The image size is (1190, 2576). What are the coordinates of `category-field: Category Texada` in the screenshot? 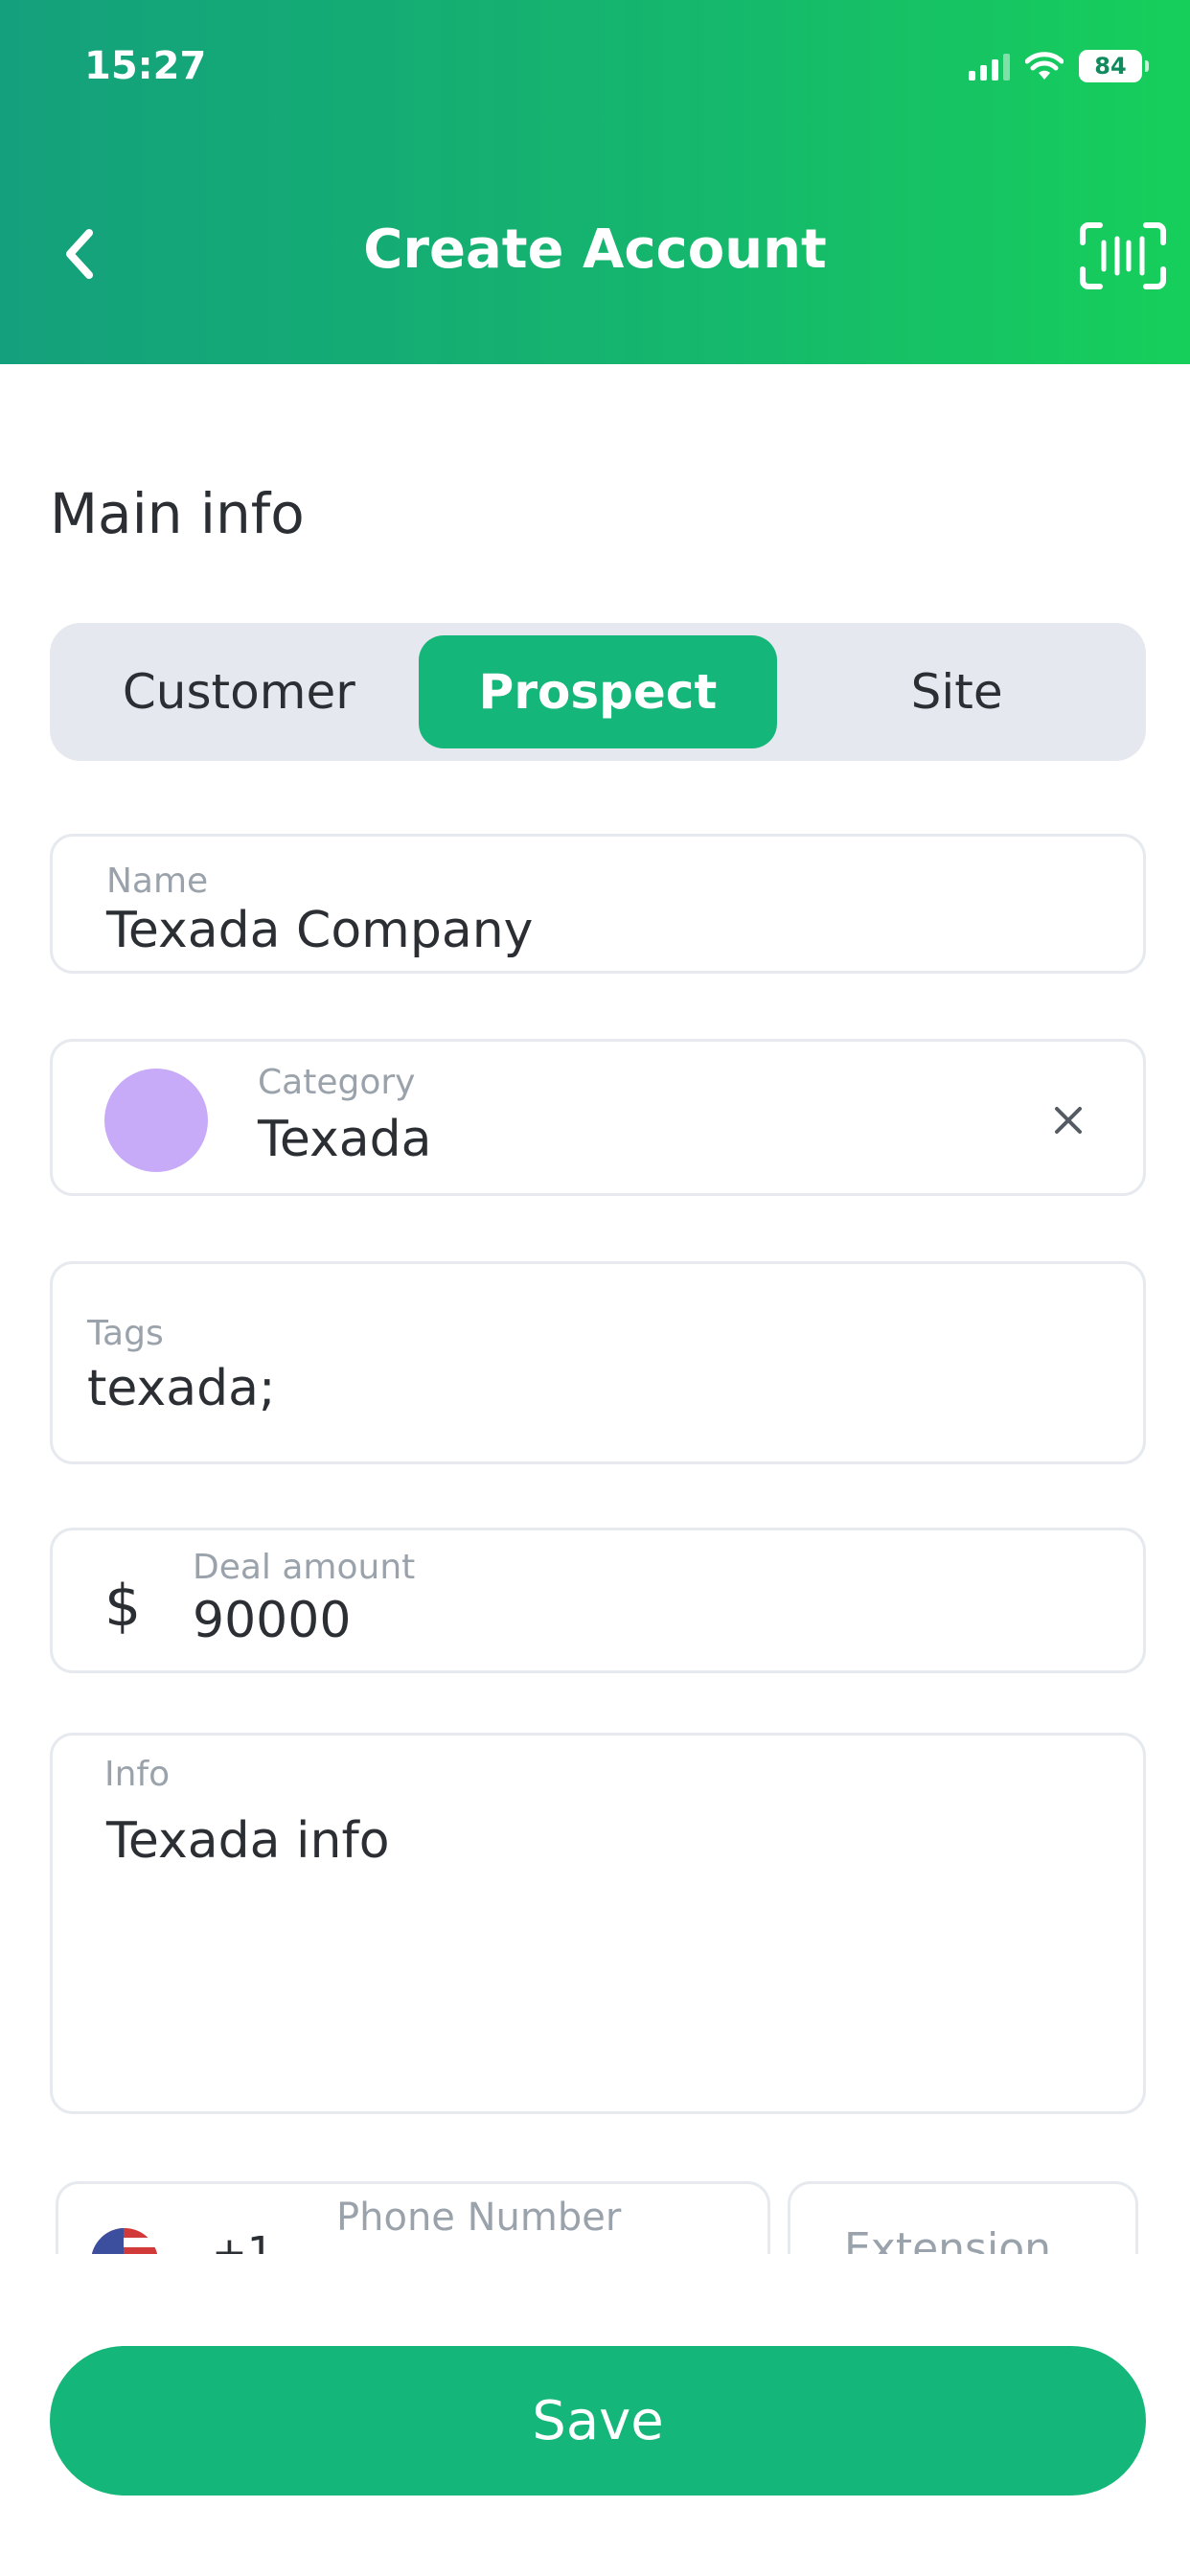 It's located at (598, 1117).